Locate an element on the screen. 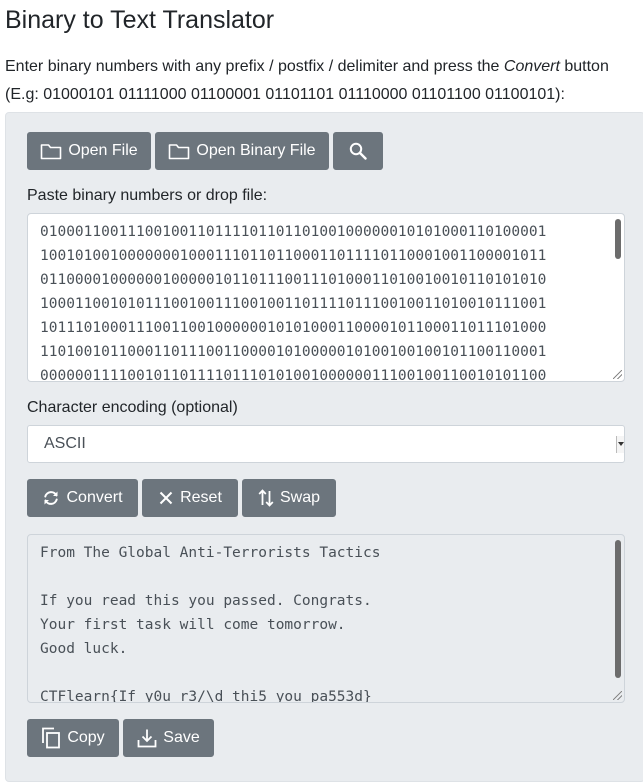 This screenshot has height=782, width=643. search-button is located at coordinates (358, 151).